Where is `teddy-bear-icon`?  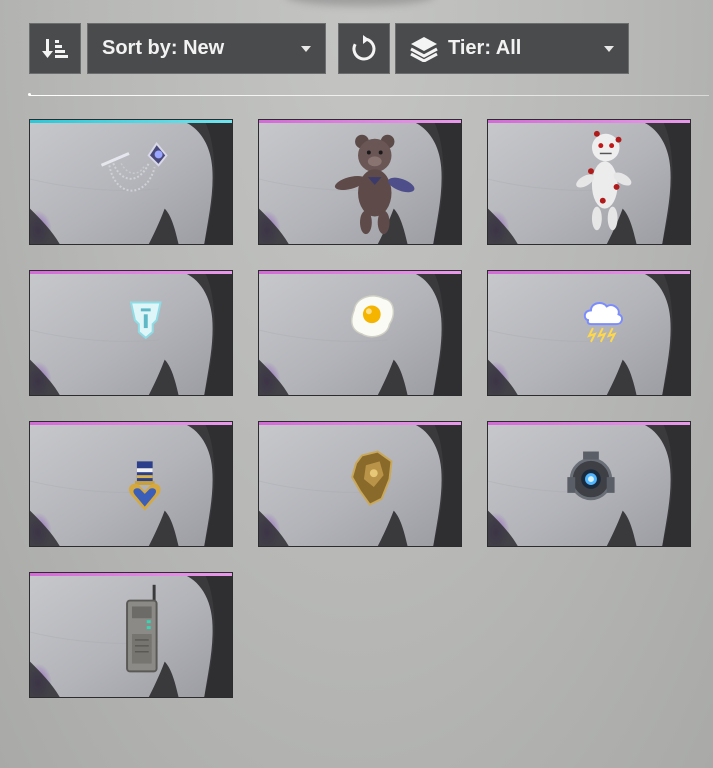 teddy-bear-icon is located at coordinates (374, 184).